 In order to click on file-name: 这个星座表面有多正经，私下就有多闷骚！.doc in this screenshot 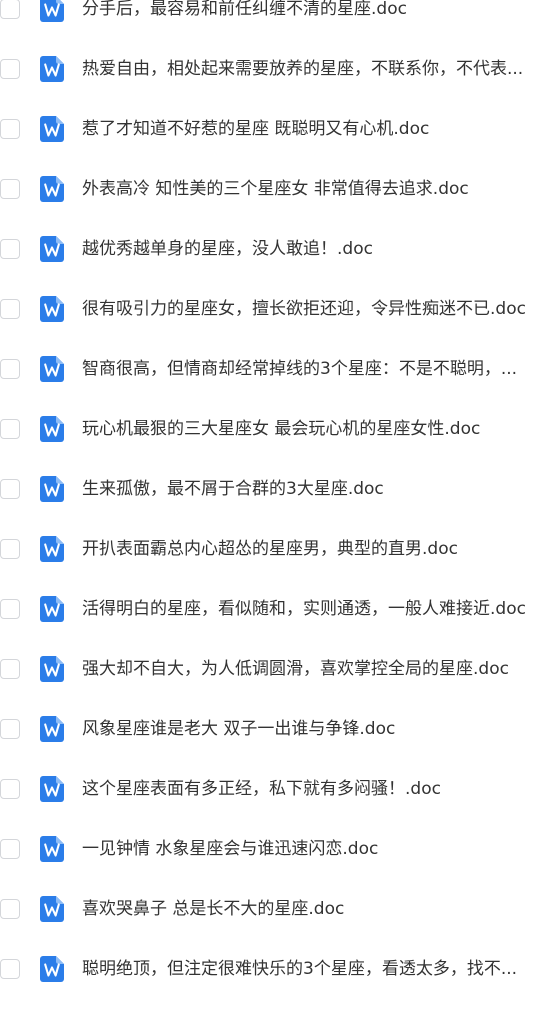, I will do `click(320, 789)`.